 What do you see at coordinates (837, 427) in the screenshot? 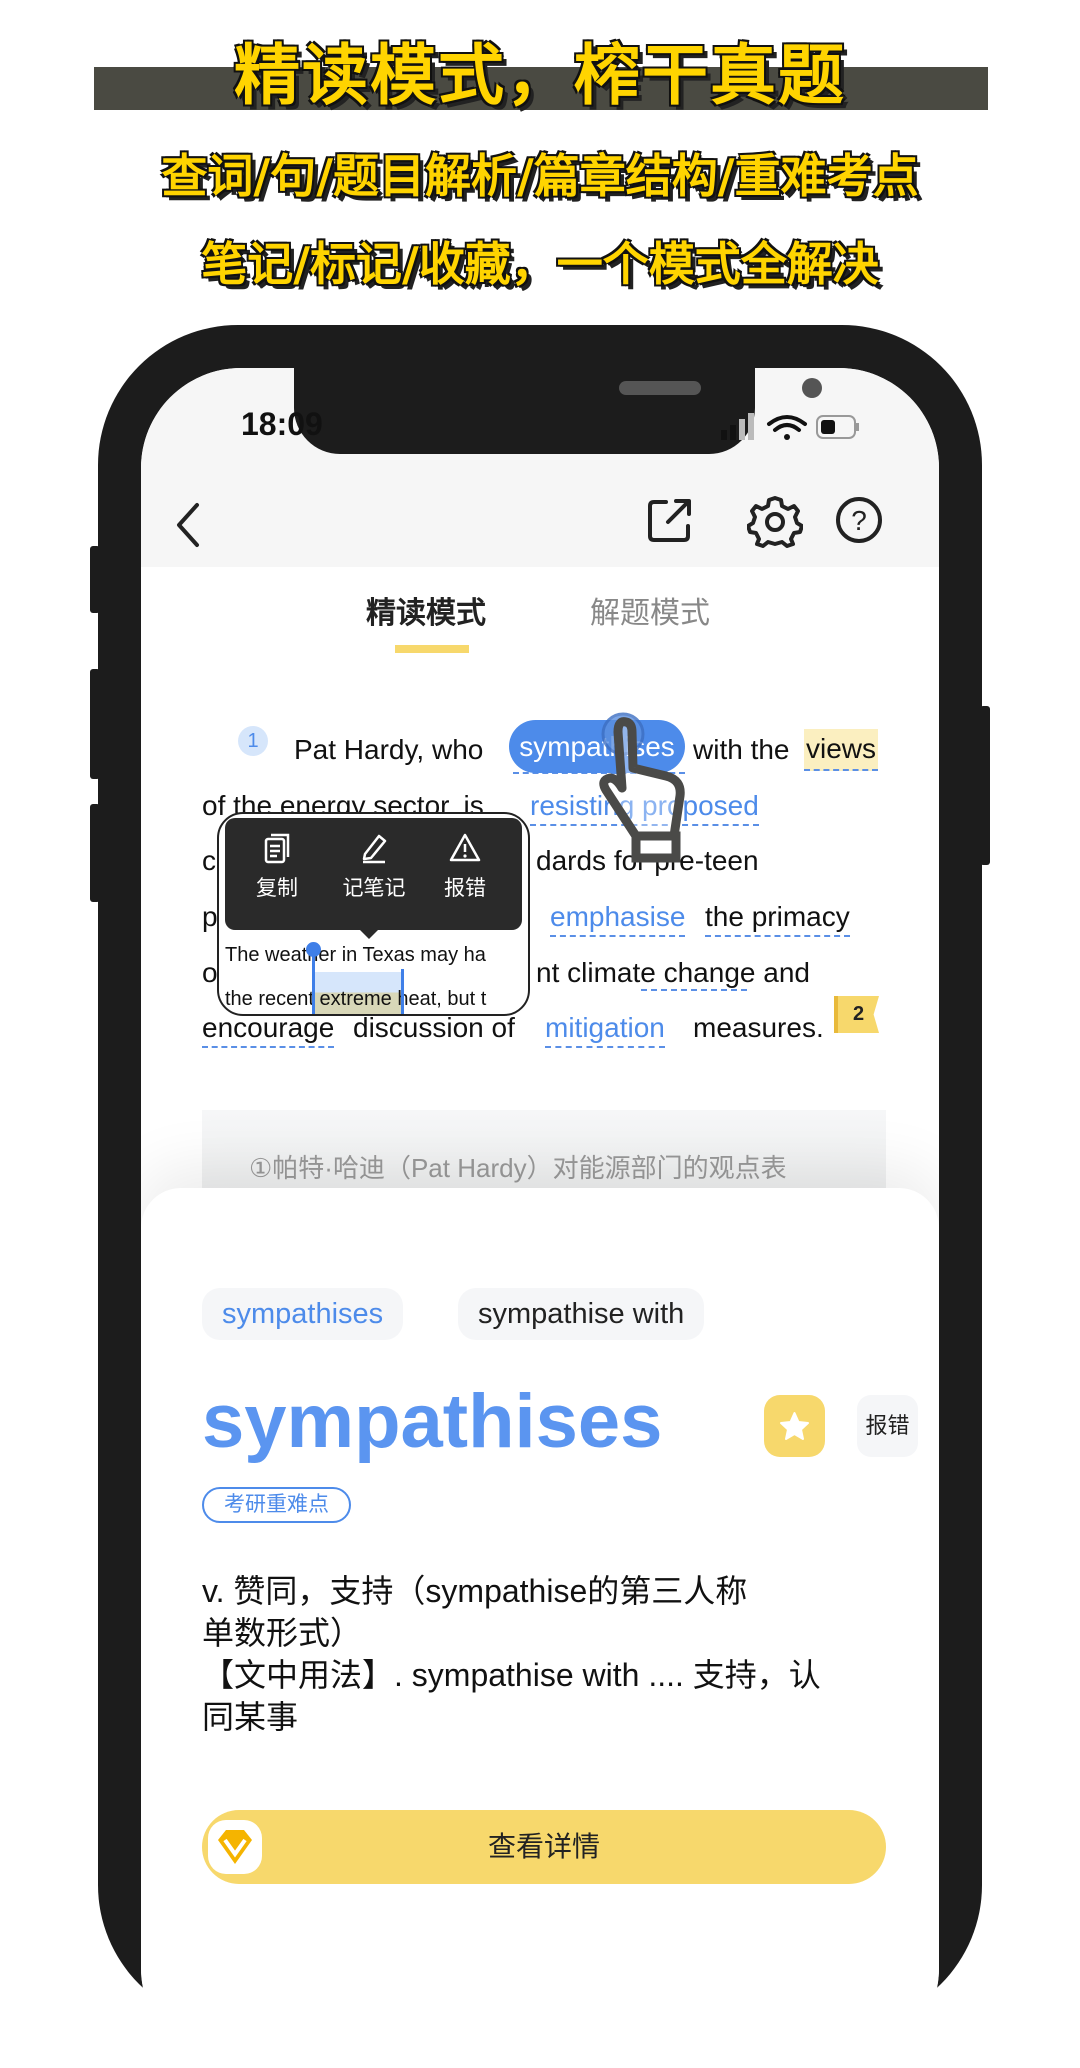
I see `battery-icon` at bounding box center [837, 427].